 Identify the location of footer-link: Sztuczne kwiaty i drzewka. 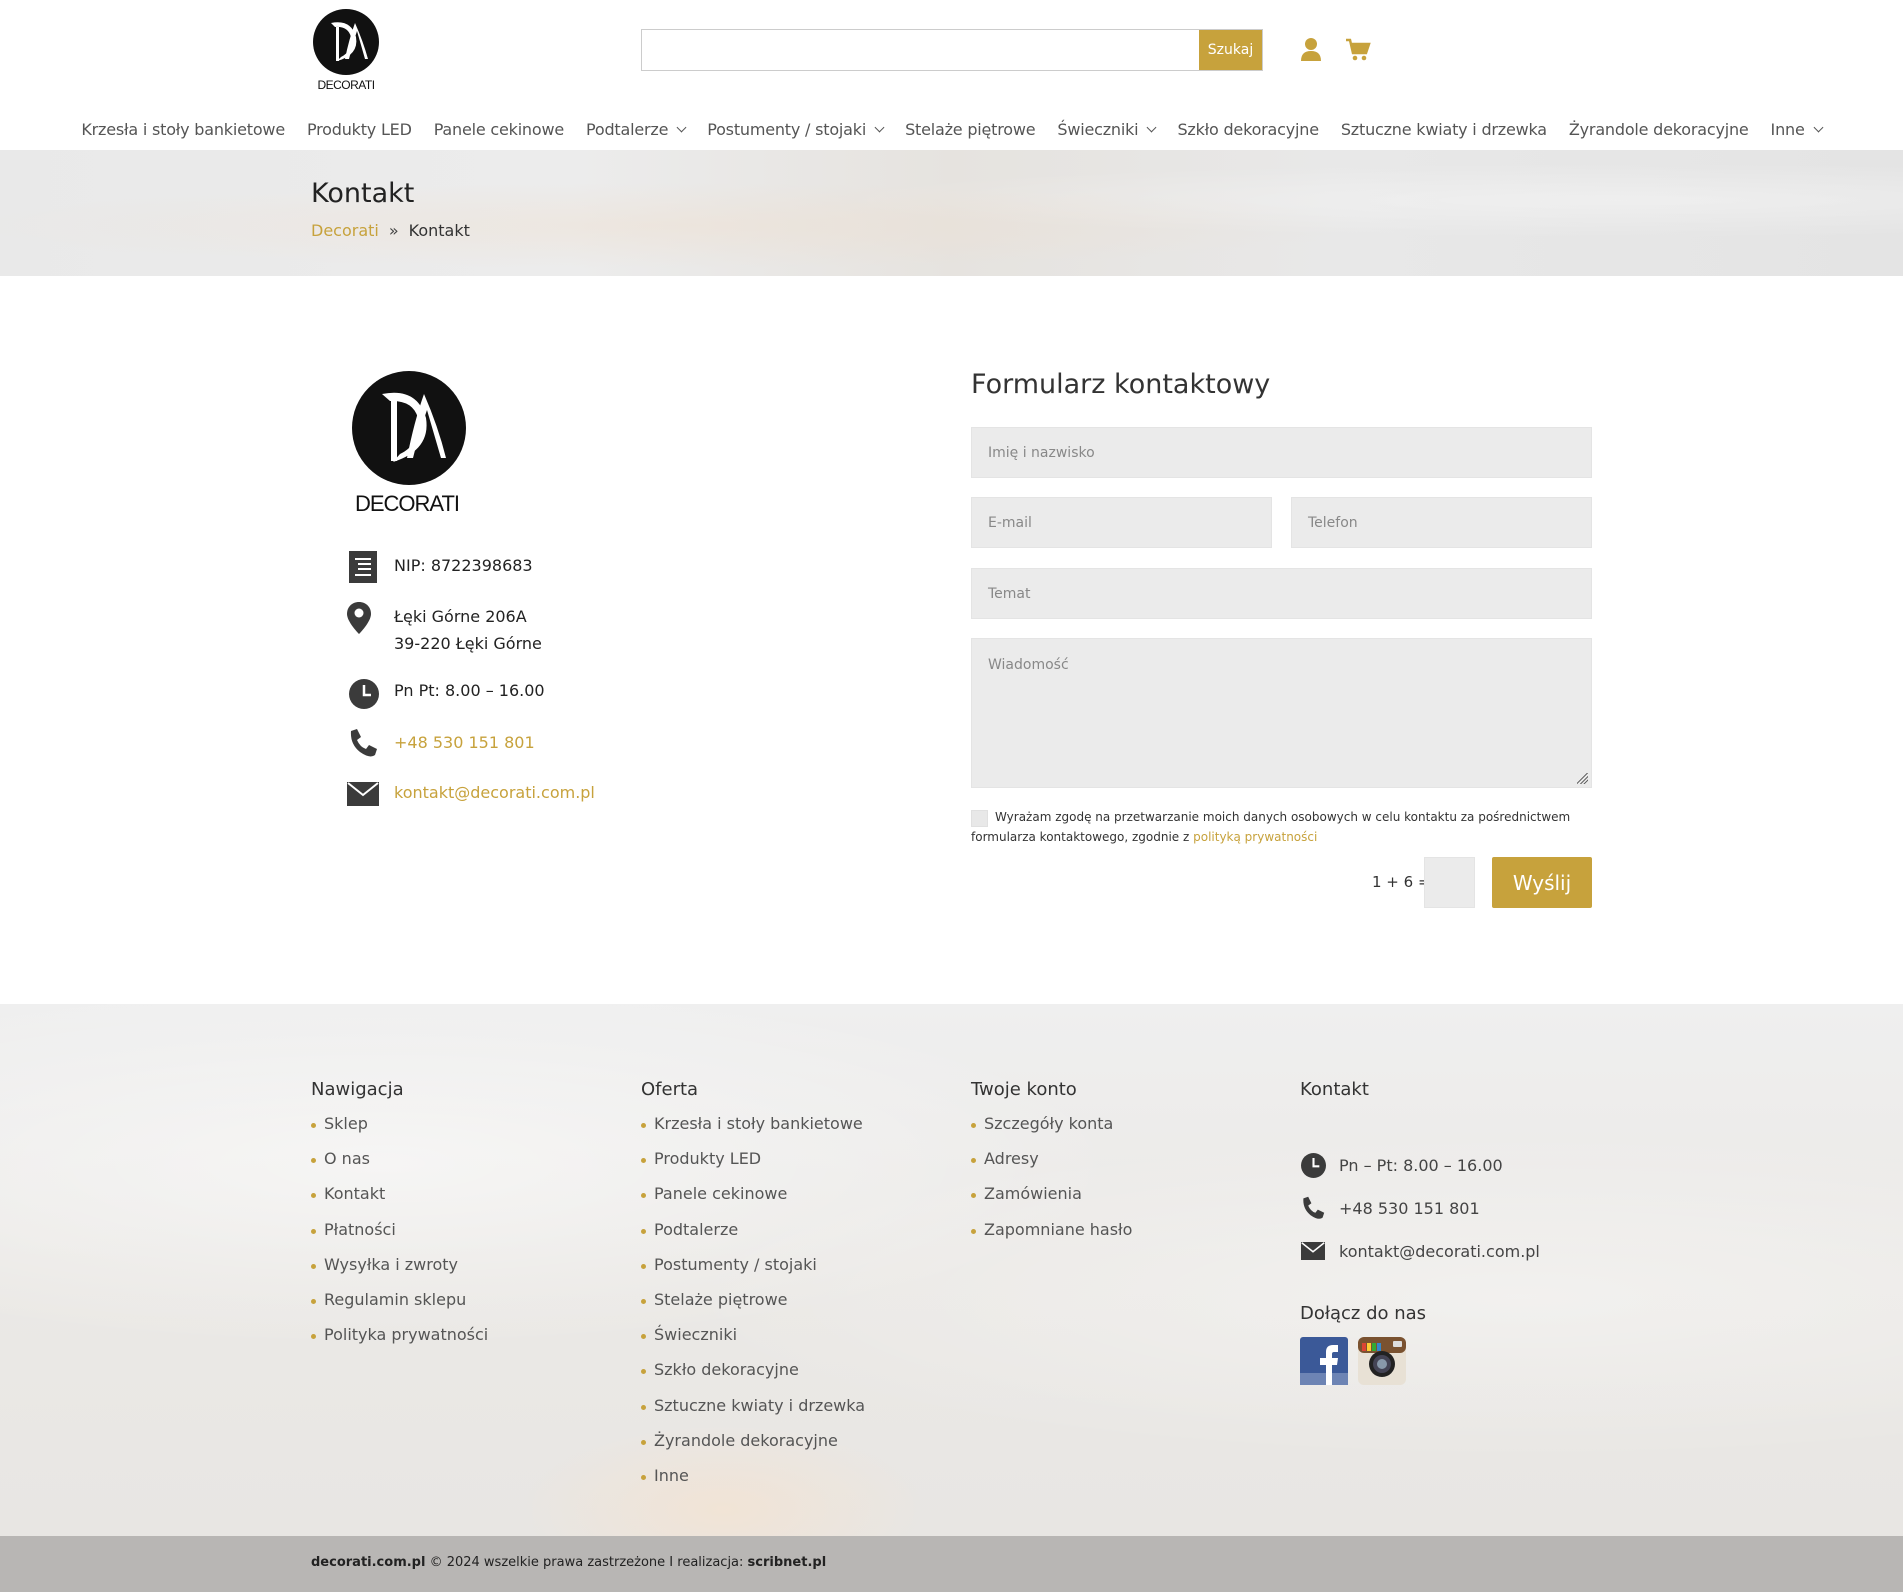
(753, 1413).